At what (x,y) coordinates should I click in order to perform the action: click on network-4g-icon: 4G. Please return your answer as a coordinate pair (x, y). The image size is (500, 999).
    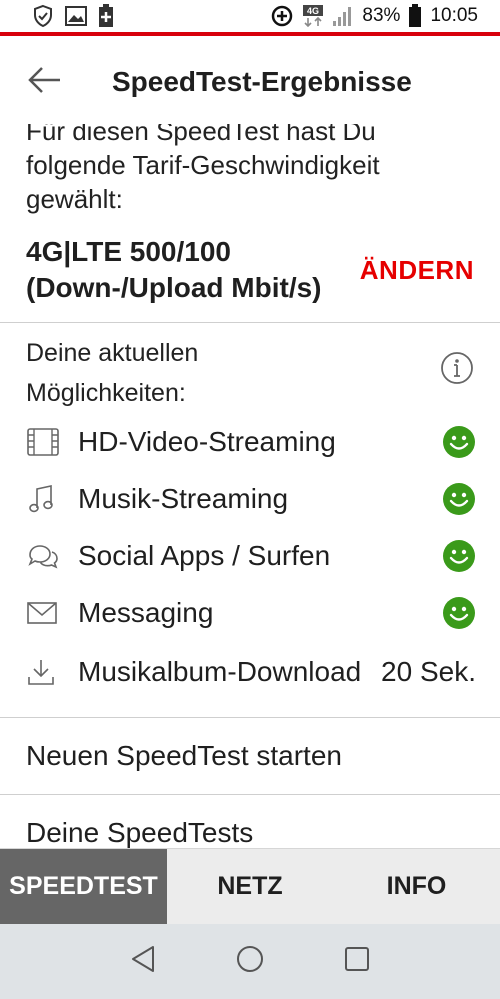
    Looking at the image, I should click on (313, 16).